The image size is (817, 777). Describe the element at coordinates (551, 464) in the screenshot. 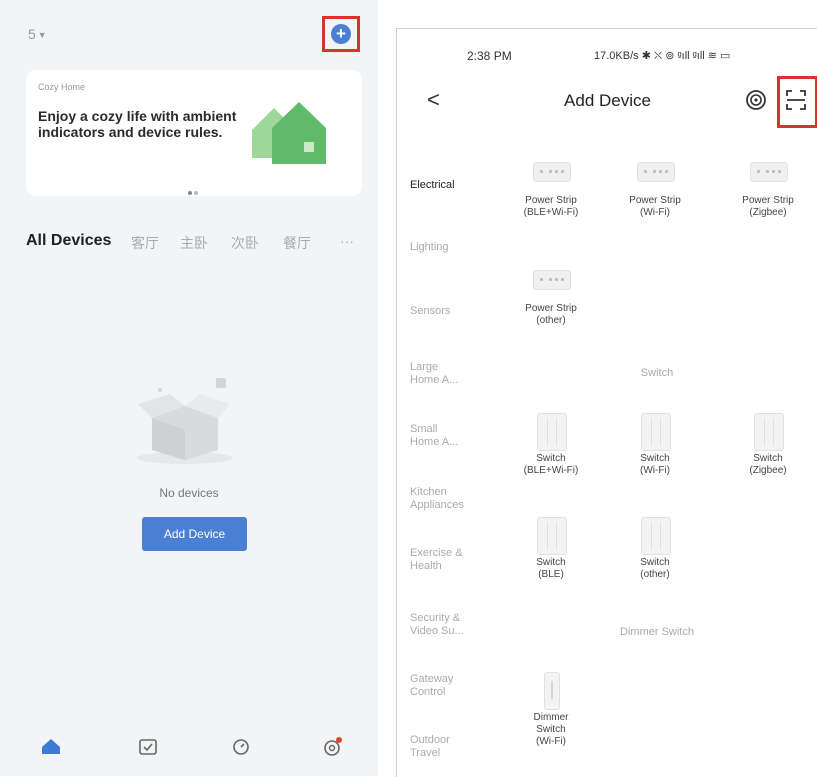

I see `device-label: Switch (BLE+Wi-Fi)` at that location.